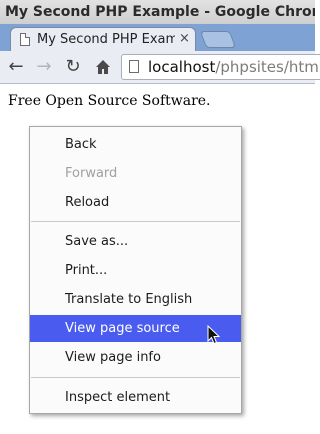  I want to click on page-text: Free Open Source Software., so click(109, 101).